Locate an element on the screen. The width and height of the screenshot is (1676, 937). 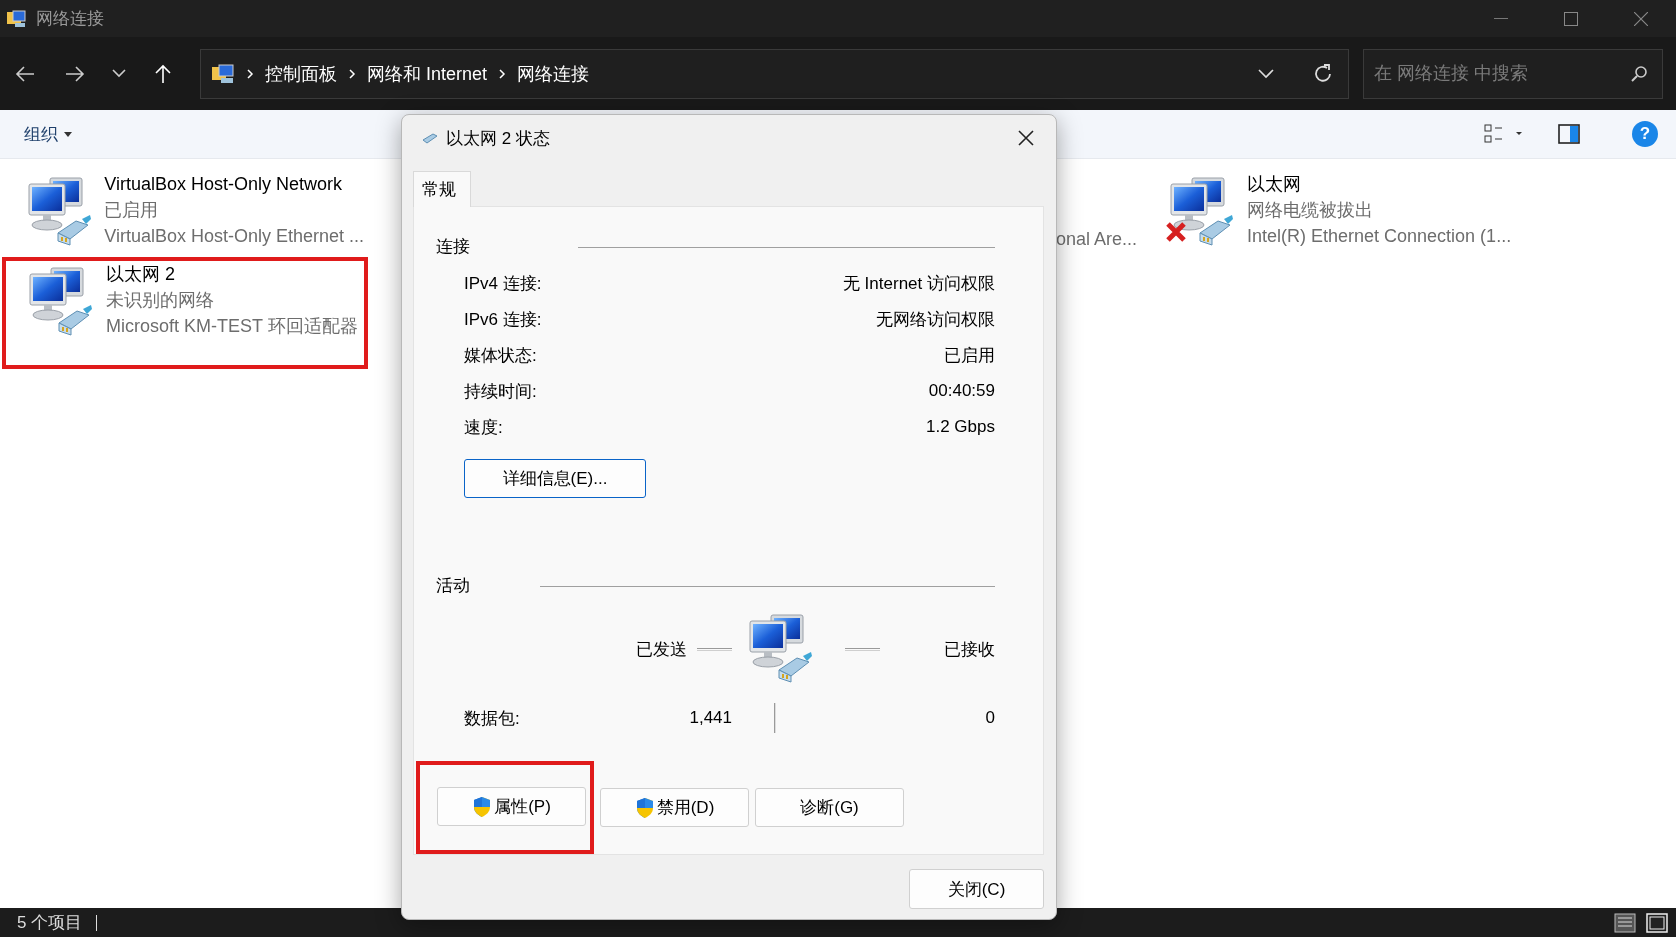
view-options-icon is located at coordinates (1504, 134).